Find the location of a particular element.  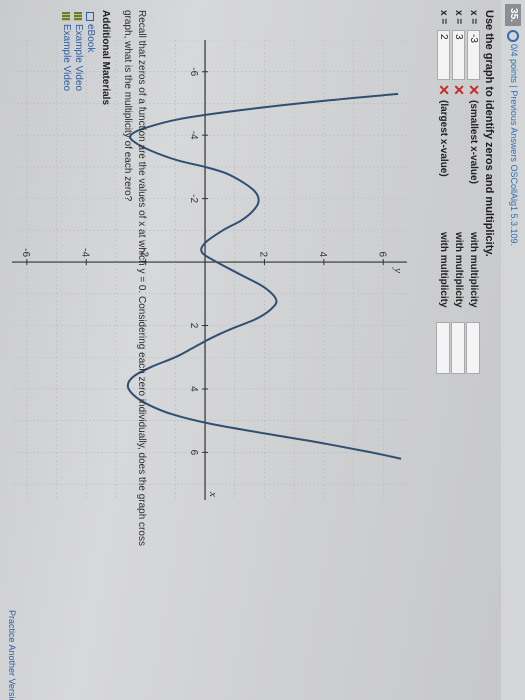

example-video-link-2: Example Video is located at coordinates (66, 57).